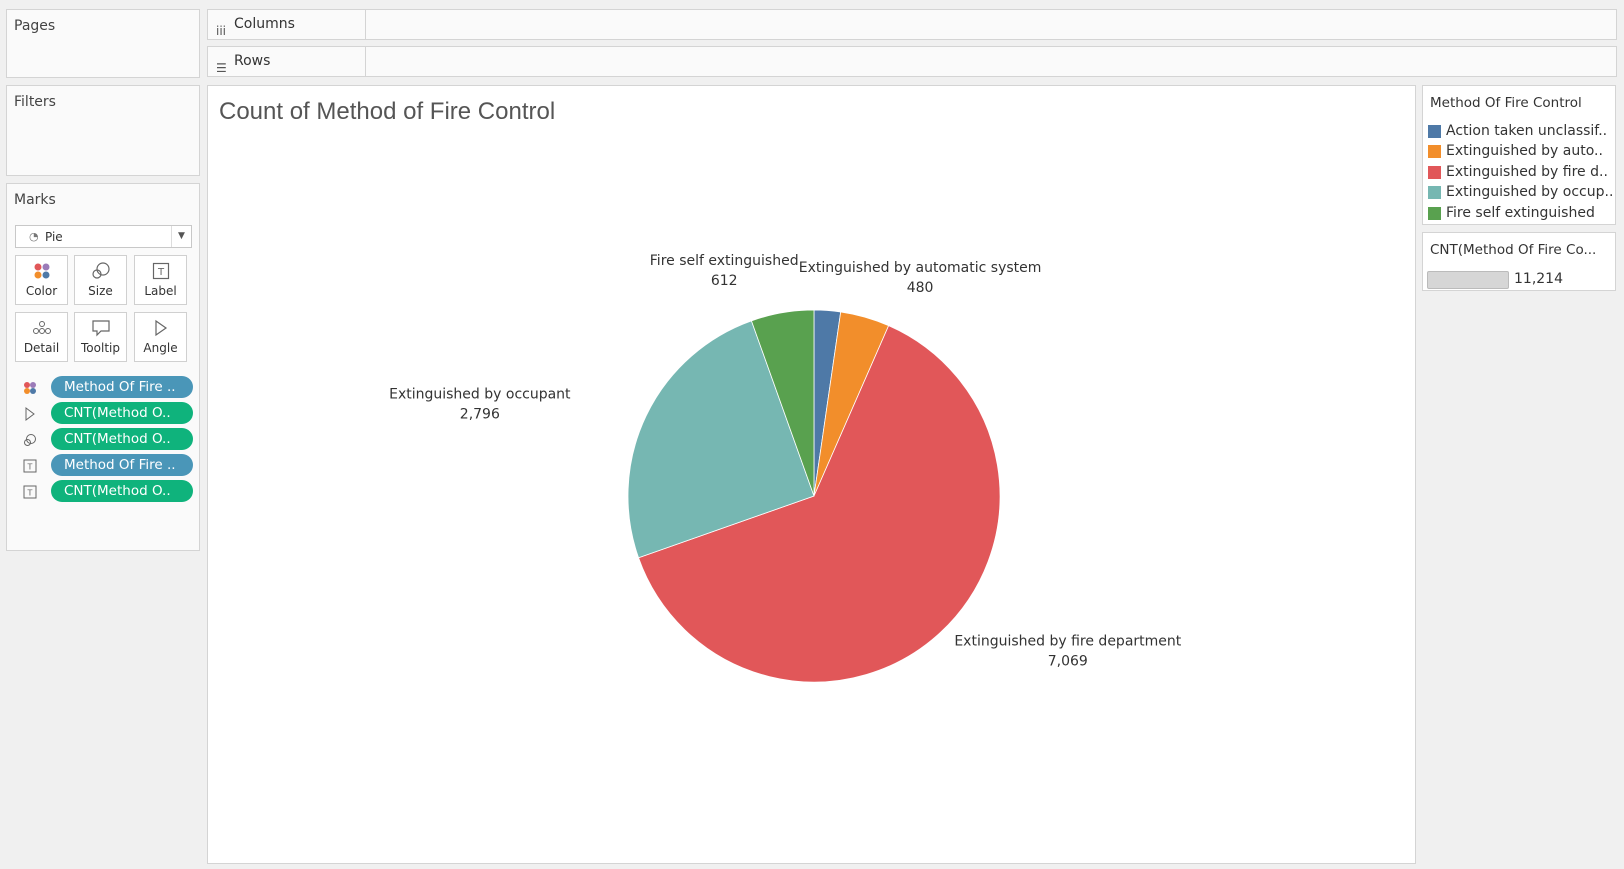 This screenshot has width=1624, height=869. What do you see at coordinates (100, 348) in the screenshot?
I see `tooltip-button-label: Tooltip` at bounding box center [100, 348].